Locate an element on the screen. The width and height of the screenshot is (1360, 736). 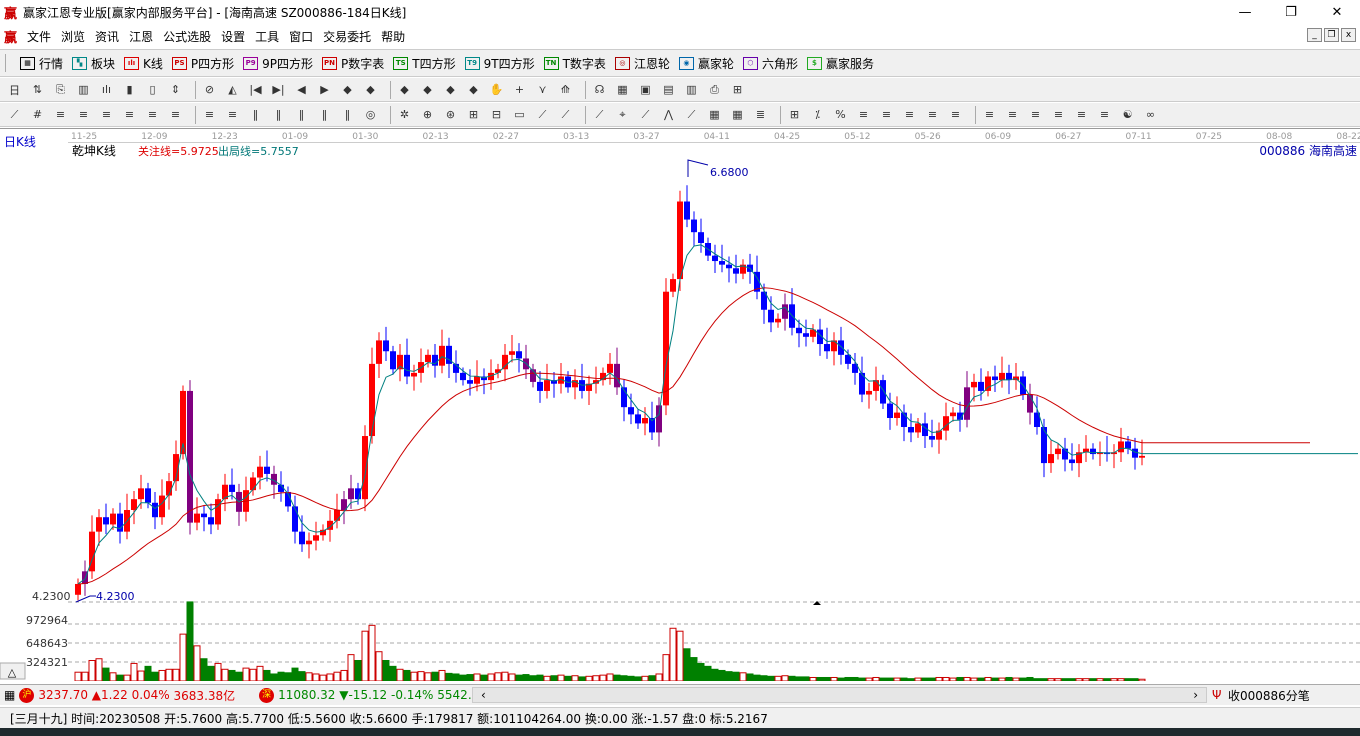
toolbar3-tool-icon: ∞ is located at coordinates (1150, 114).